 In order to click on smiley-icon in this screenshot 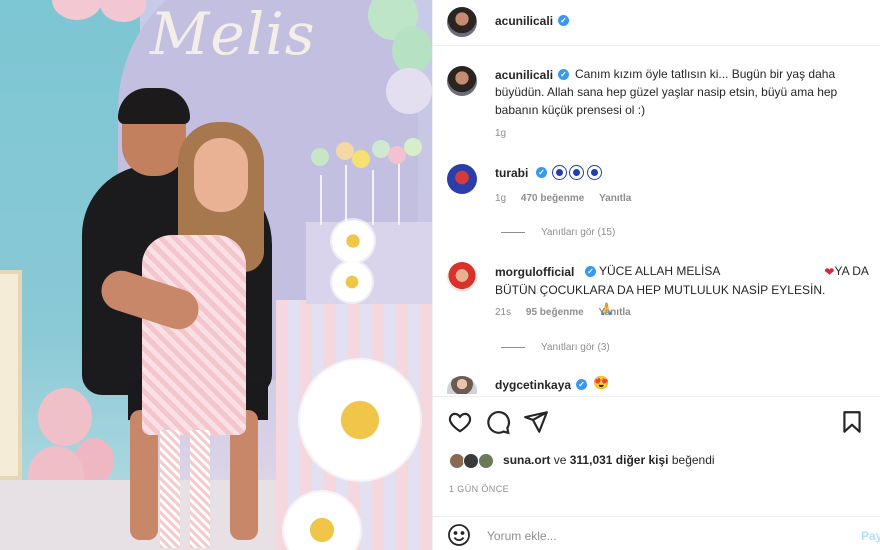, I will do `click(459, 535)`.